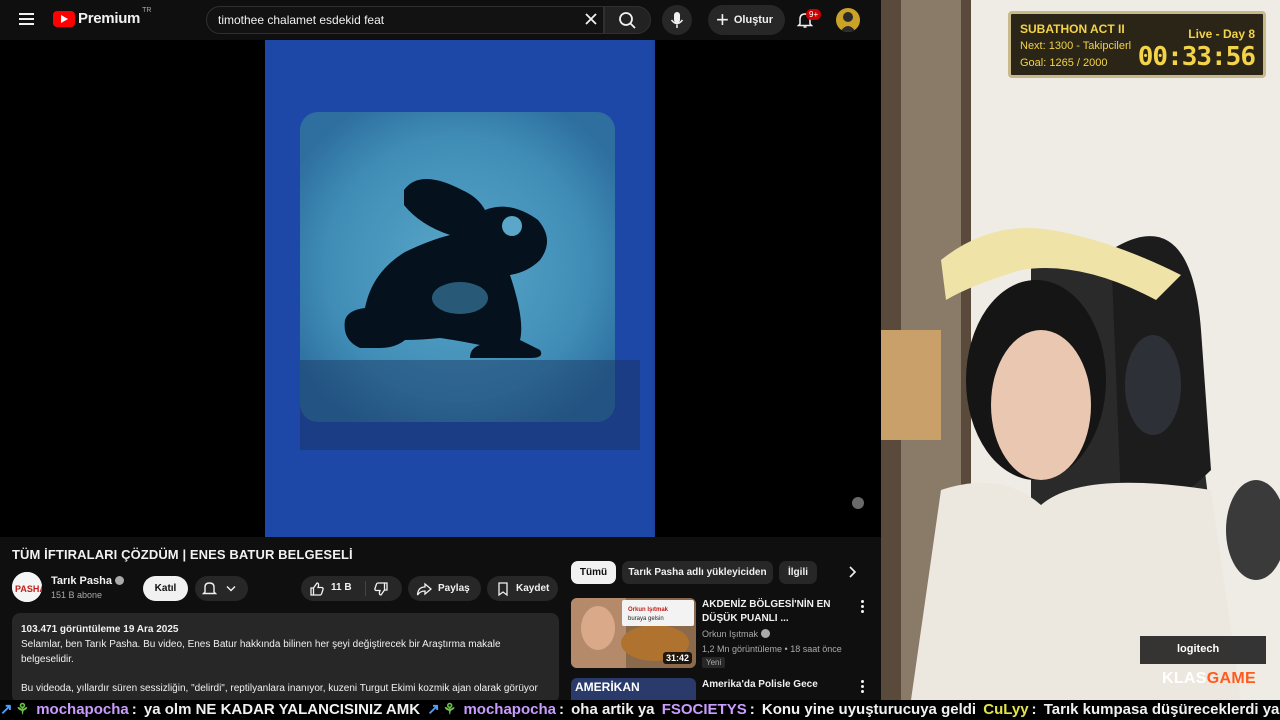 The height and width of the screenshot is (720, 1280). I want to click on overlay-title: SUBATHON ACT II, so click(1072, 29).